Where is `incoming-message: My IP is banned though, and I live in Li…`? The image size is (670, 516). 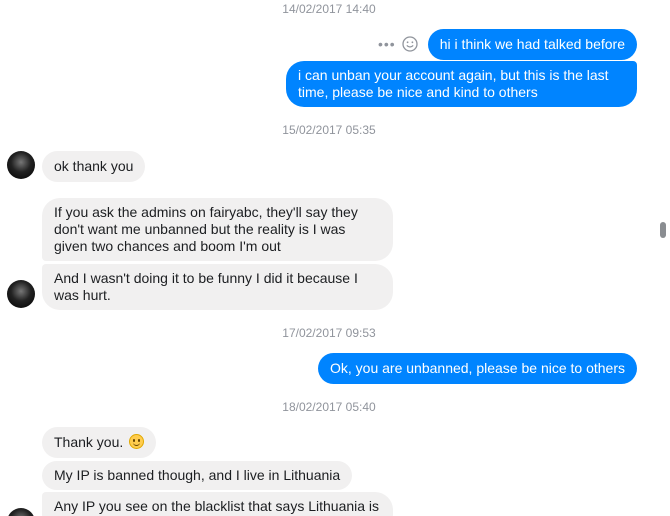
incoming-message: My IP is banned though, and I live in Li… is located at coordinates (197, 475).